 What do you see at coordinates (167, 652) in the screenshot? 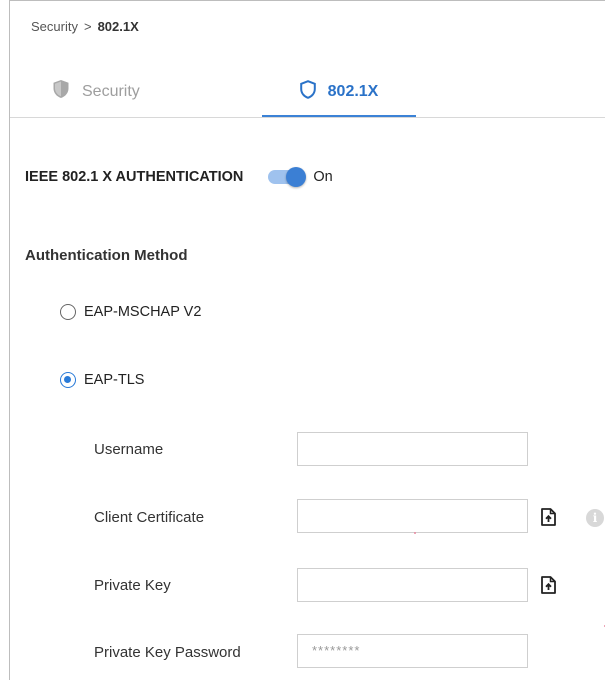
I see `private-key-password-label: Private Key Password` at bounding box center [167, 652].